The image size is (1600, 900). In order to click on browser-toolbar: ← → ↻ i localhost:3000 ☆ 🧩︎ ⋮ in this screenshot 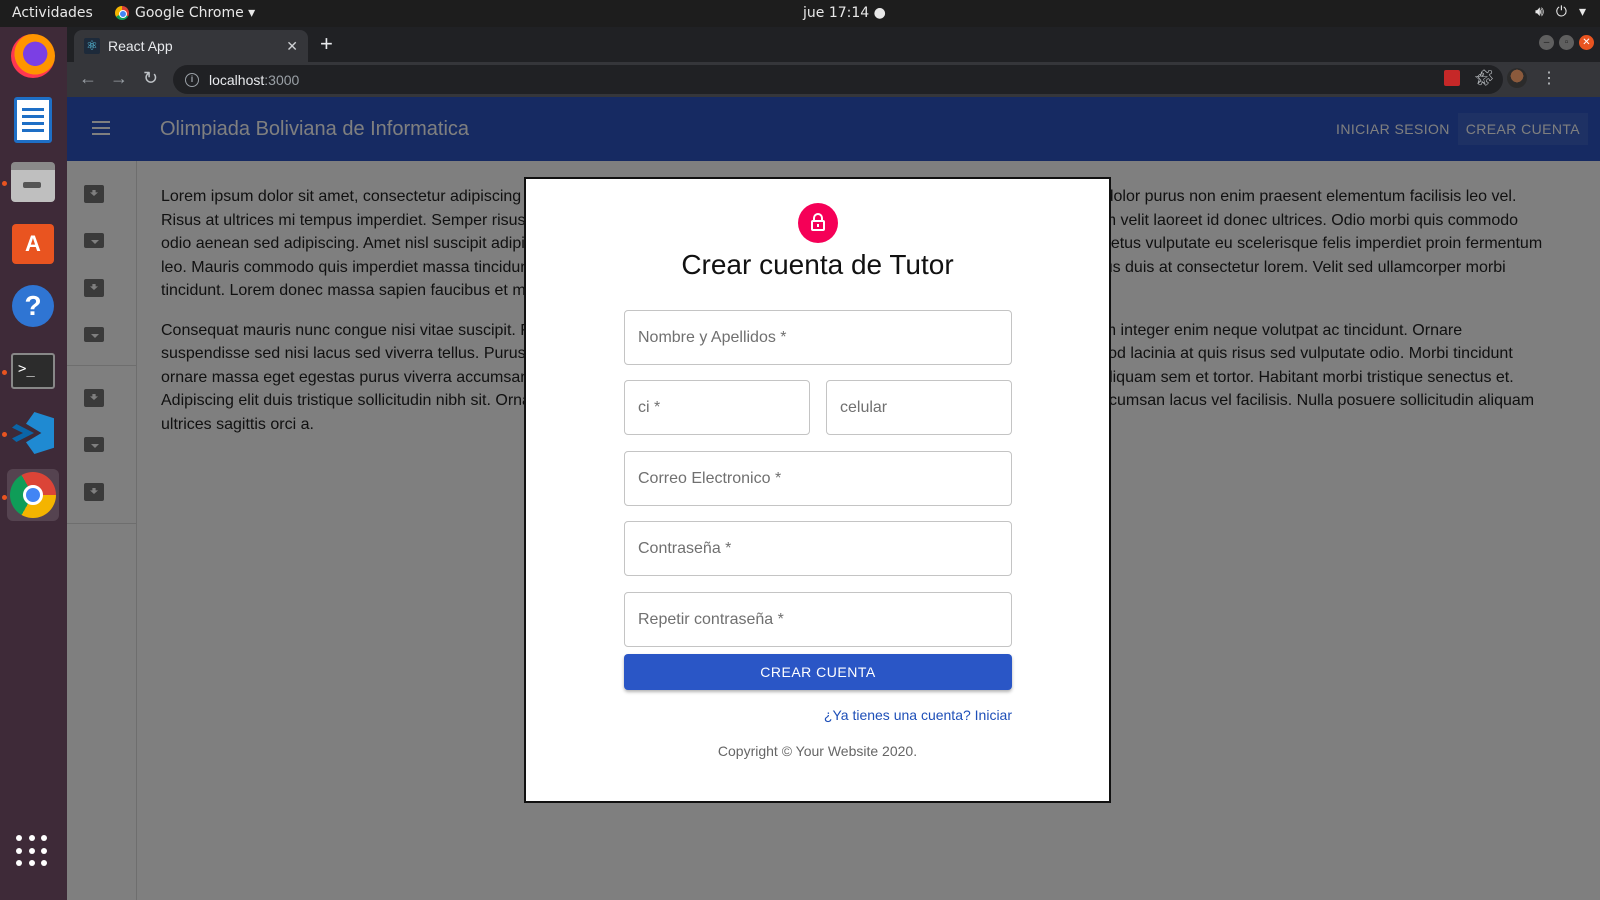, I will do `click(833, 79)`.